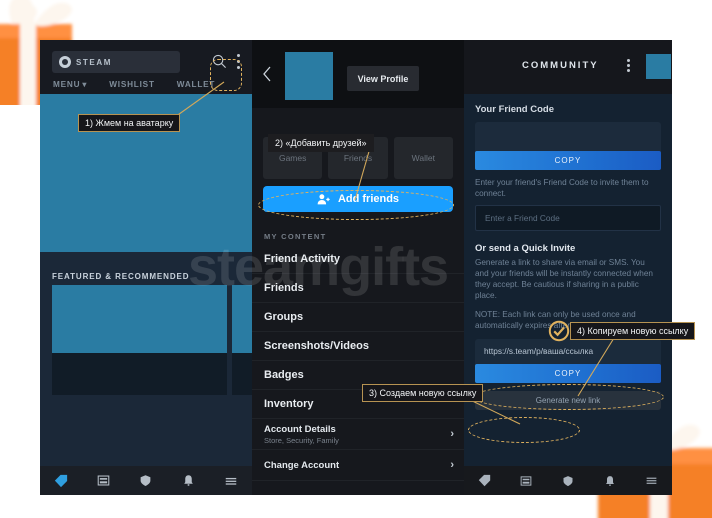 The height and width of the screenshot is (518, 712). Describe the element at coordinates (226, 75) in the screenshot. I see `highlight-avatar` at that location.